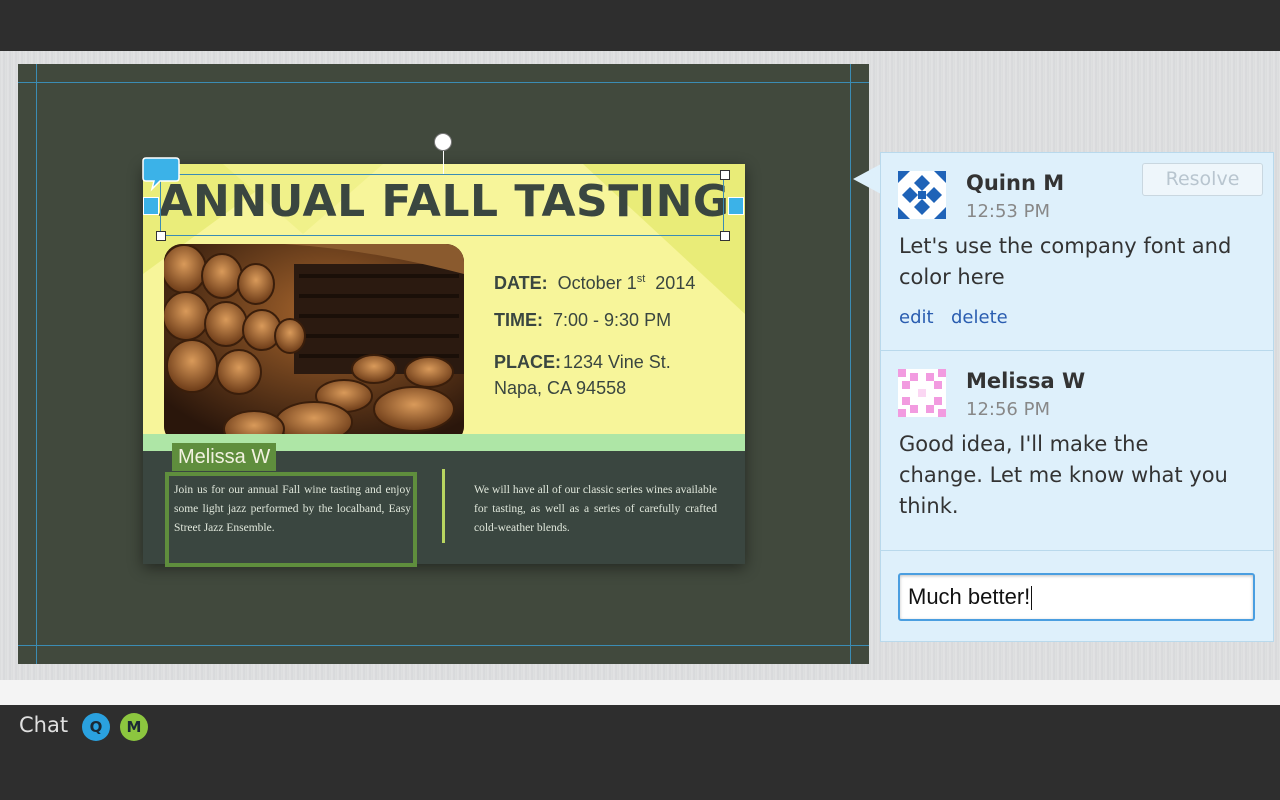 This screenshot has height=800, width=1280. Describe the element at coordinates (969, 596) in the screenshot. I see `reply-input-value: Much better!` at that location.